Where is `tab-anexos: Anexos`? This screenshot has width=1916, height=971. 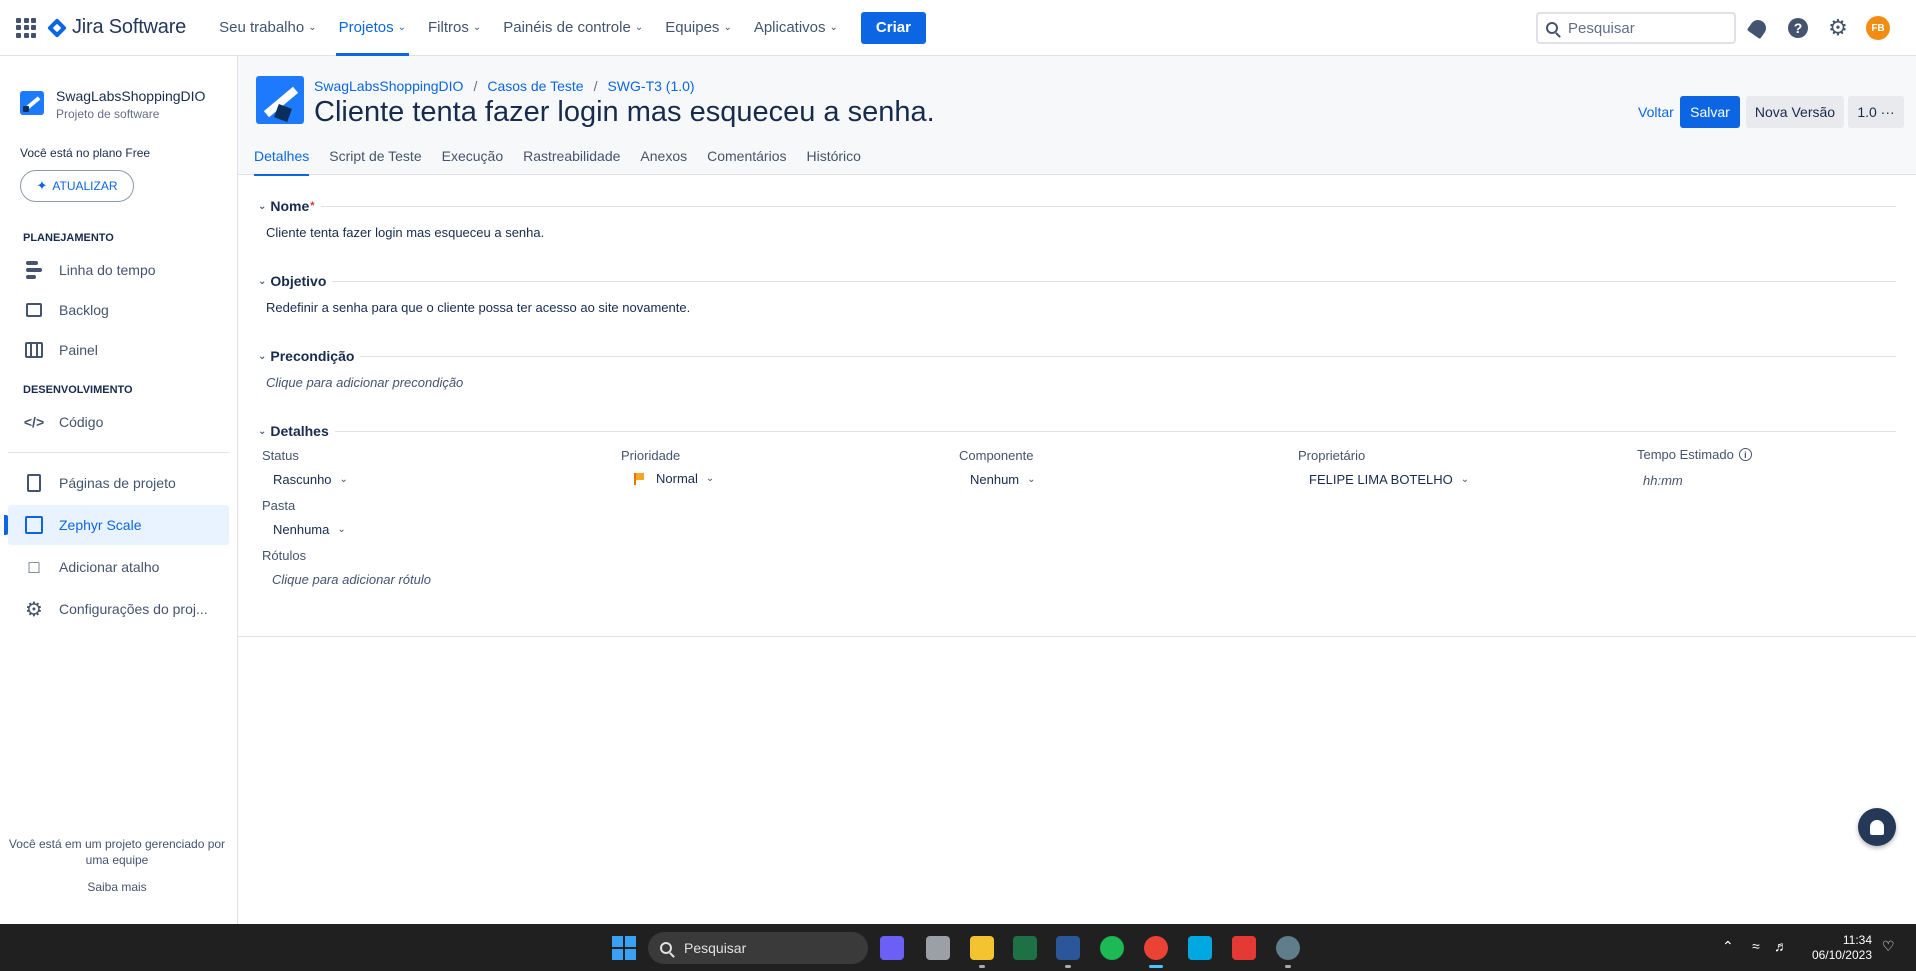 tab-anexos: Anexos is located at coordinates (663, 159).